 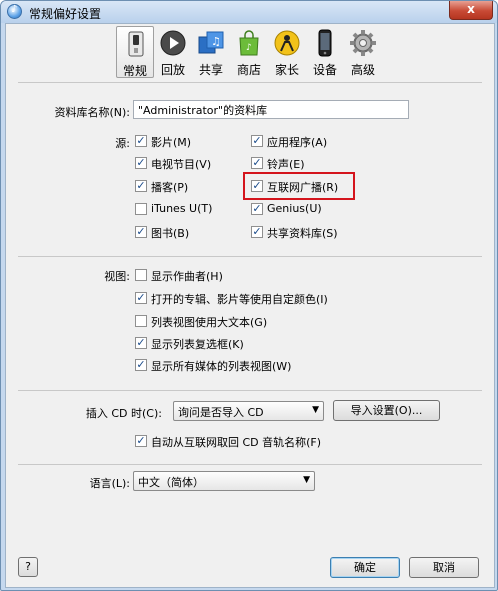 I want to click on checkbox-list-view-all-label: 显示所有媒体的列表视图(W), so click(x=221, y=366).